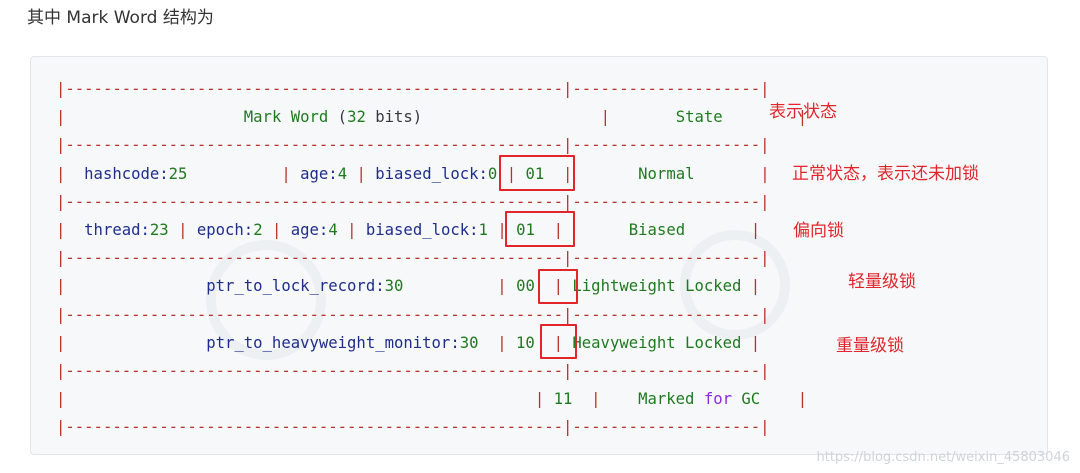  I want to click on highlight-heavyweight-bits, so click(558, 341).